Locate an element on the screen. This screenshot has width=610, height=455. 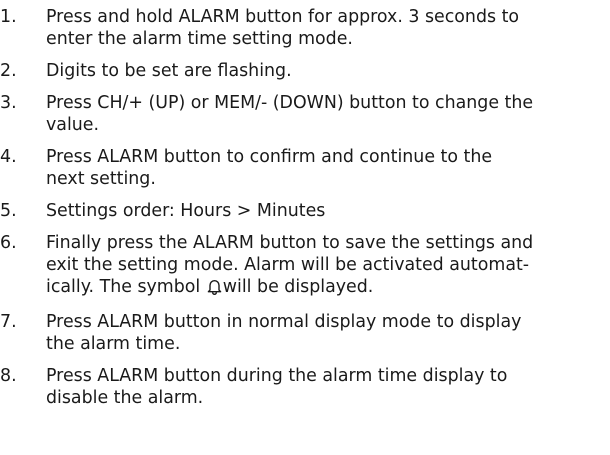
step-text: Settings order: Hours > Minutes is located at coordinates (186, 211).